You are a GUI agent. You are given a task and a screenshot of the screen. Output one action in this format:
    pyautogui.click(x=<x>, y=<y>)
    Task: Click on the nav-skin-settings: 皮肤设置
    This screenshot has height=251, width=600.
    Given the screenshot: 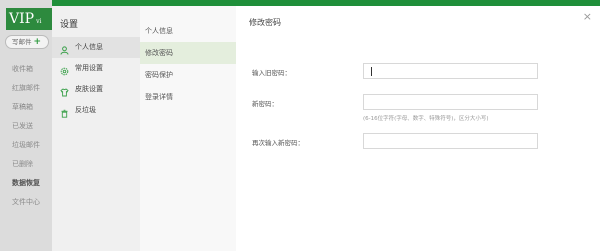 What is the action you would take?
    pyautogui.click(x=96, y=89)
    